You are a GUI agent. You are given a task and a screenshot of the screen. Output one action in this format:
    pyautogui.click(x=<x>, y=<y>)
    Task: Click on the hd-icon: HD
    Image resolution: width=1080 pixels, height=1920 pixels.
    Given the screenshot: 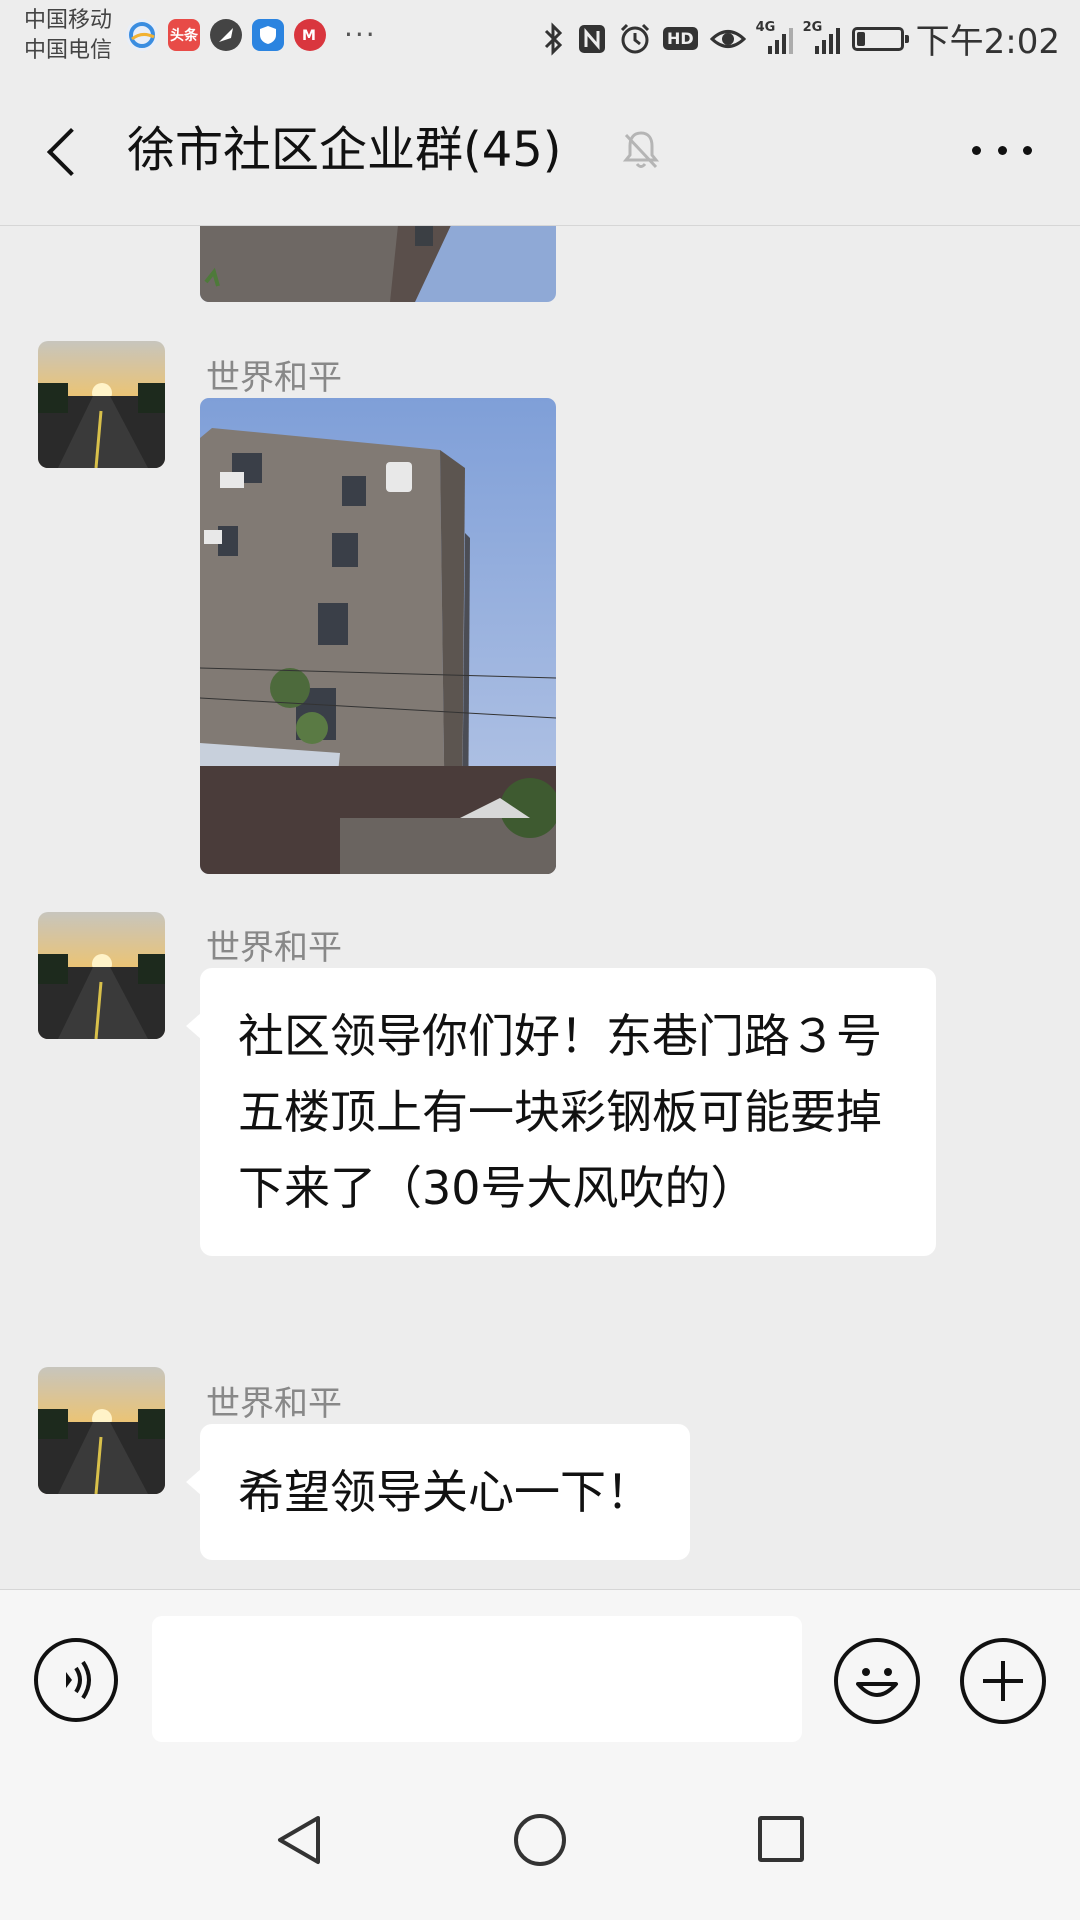 What is the action you would take?
    pyautogui.click(x=680, y=38)
    